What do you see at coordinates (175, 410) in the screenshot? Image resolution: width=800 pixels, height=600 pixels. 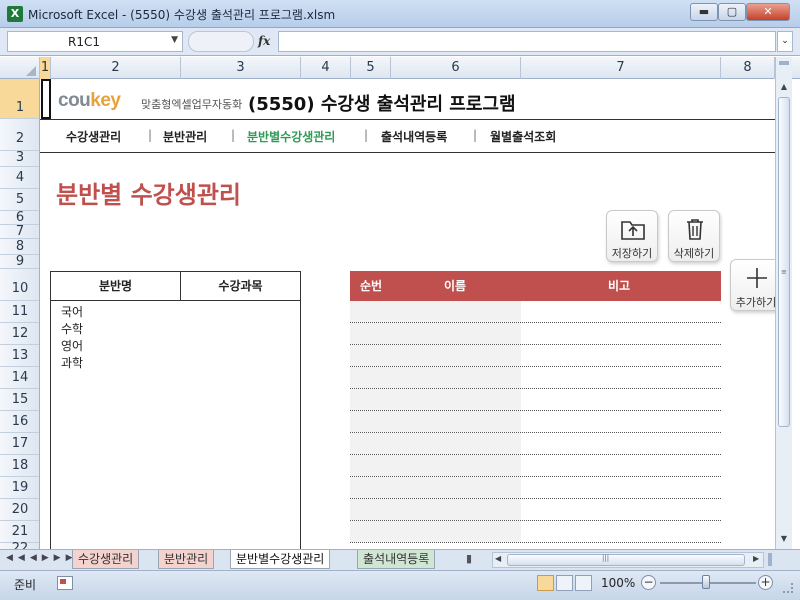 I see `class-table: 분반명 수강과목 국어 수학 영어 과학` at bounding box center [175, 410].